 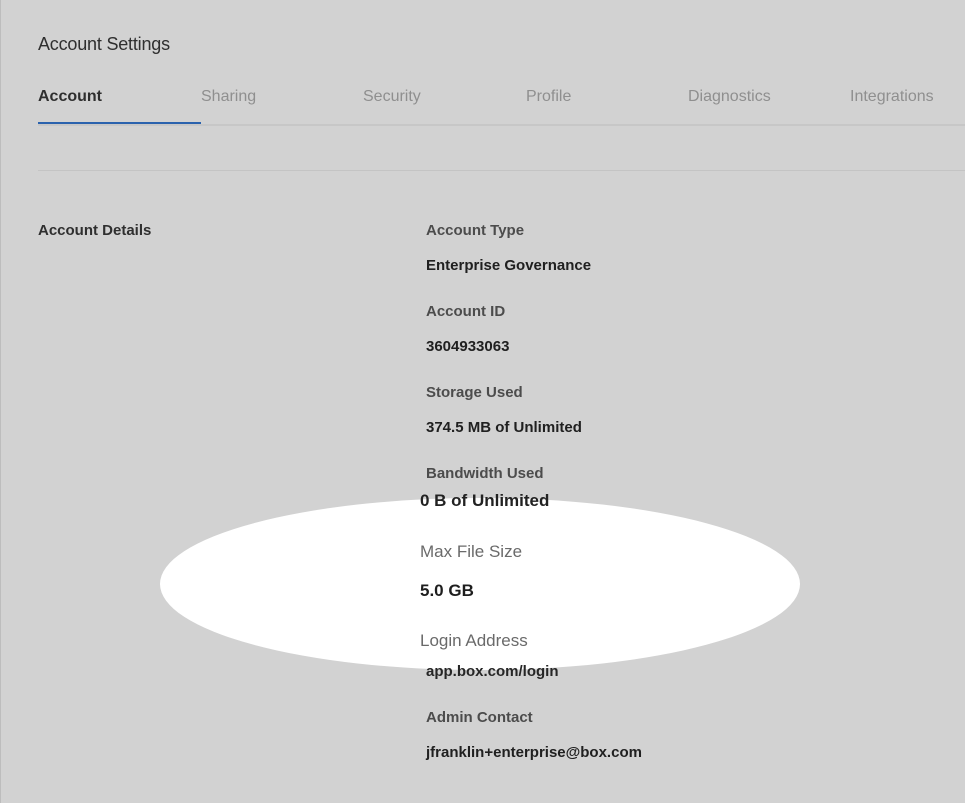 What do you see at coordinates (0, 401) in the screenshot?
I see `left-edge-divider` at bounding box center [0, 401].